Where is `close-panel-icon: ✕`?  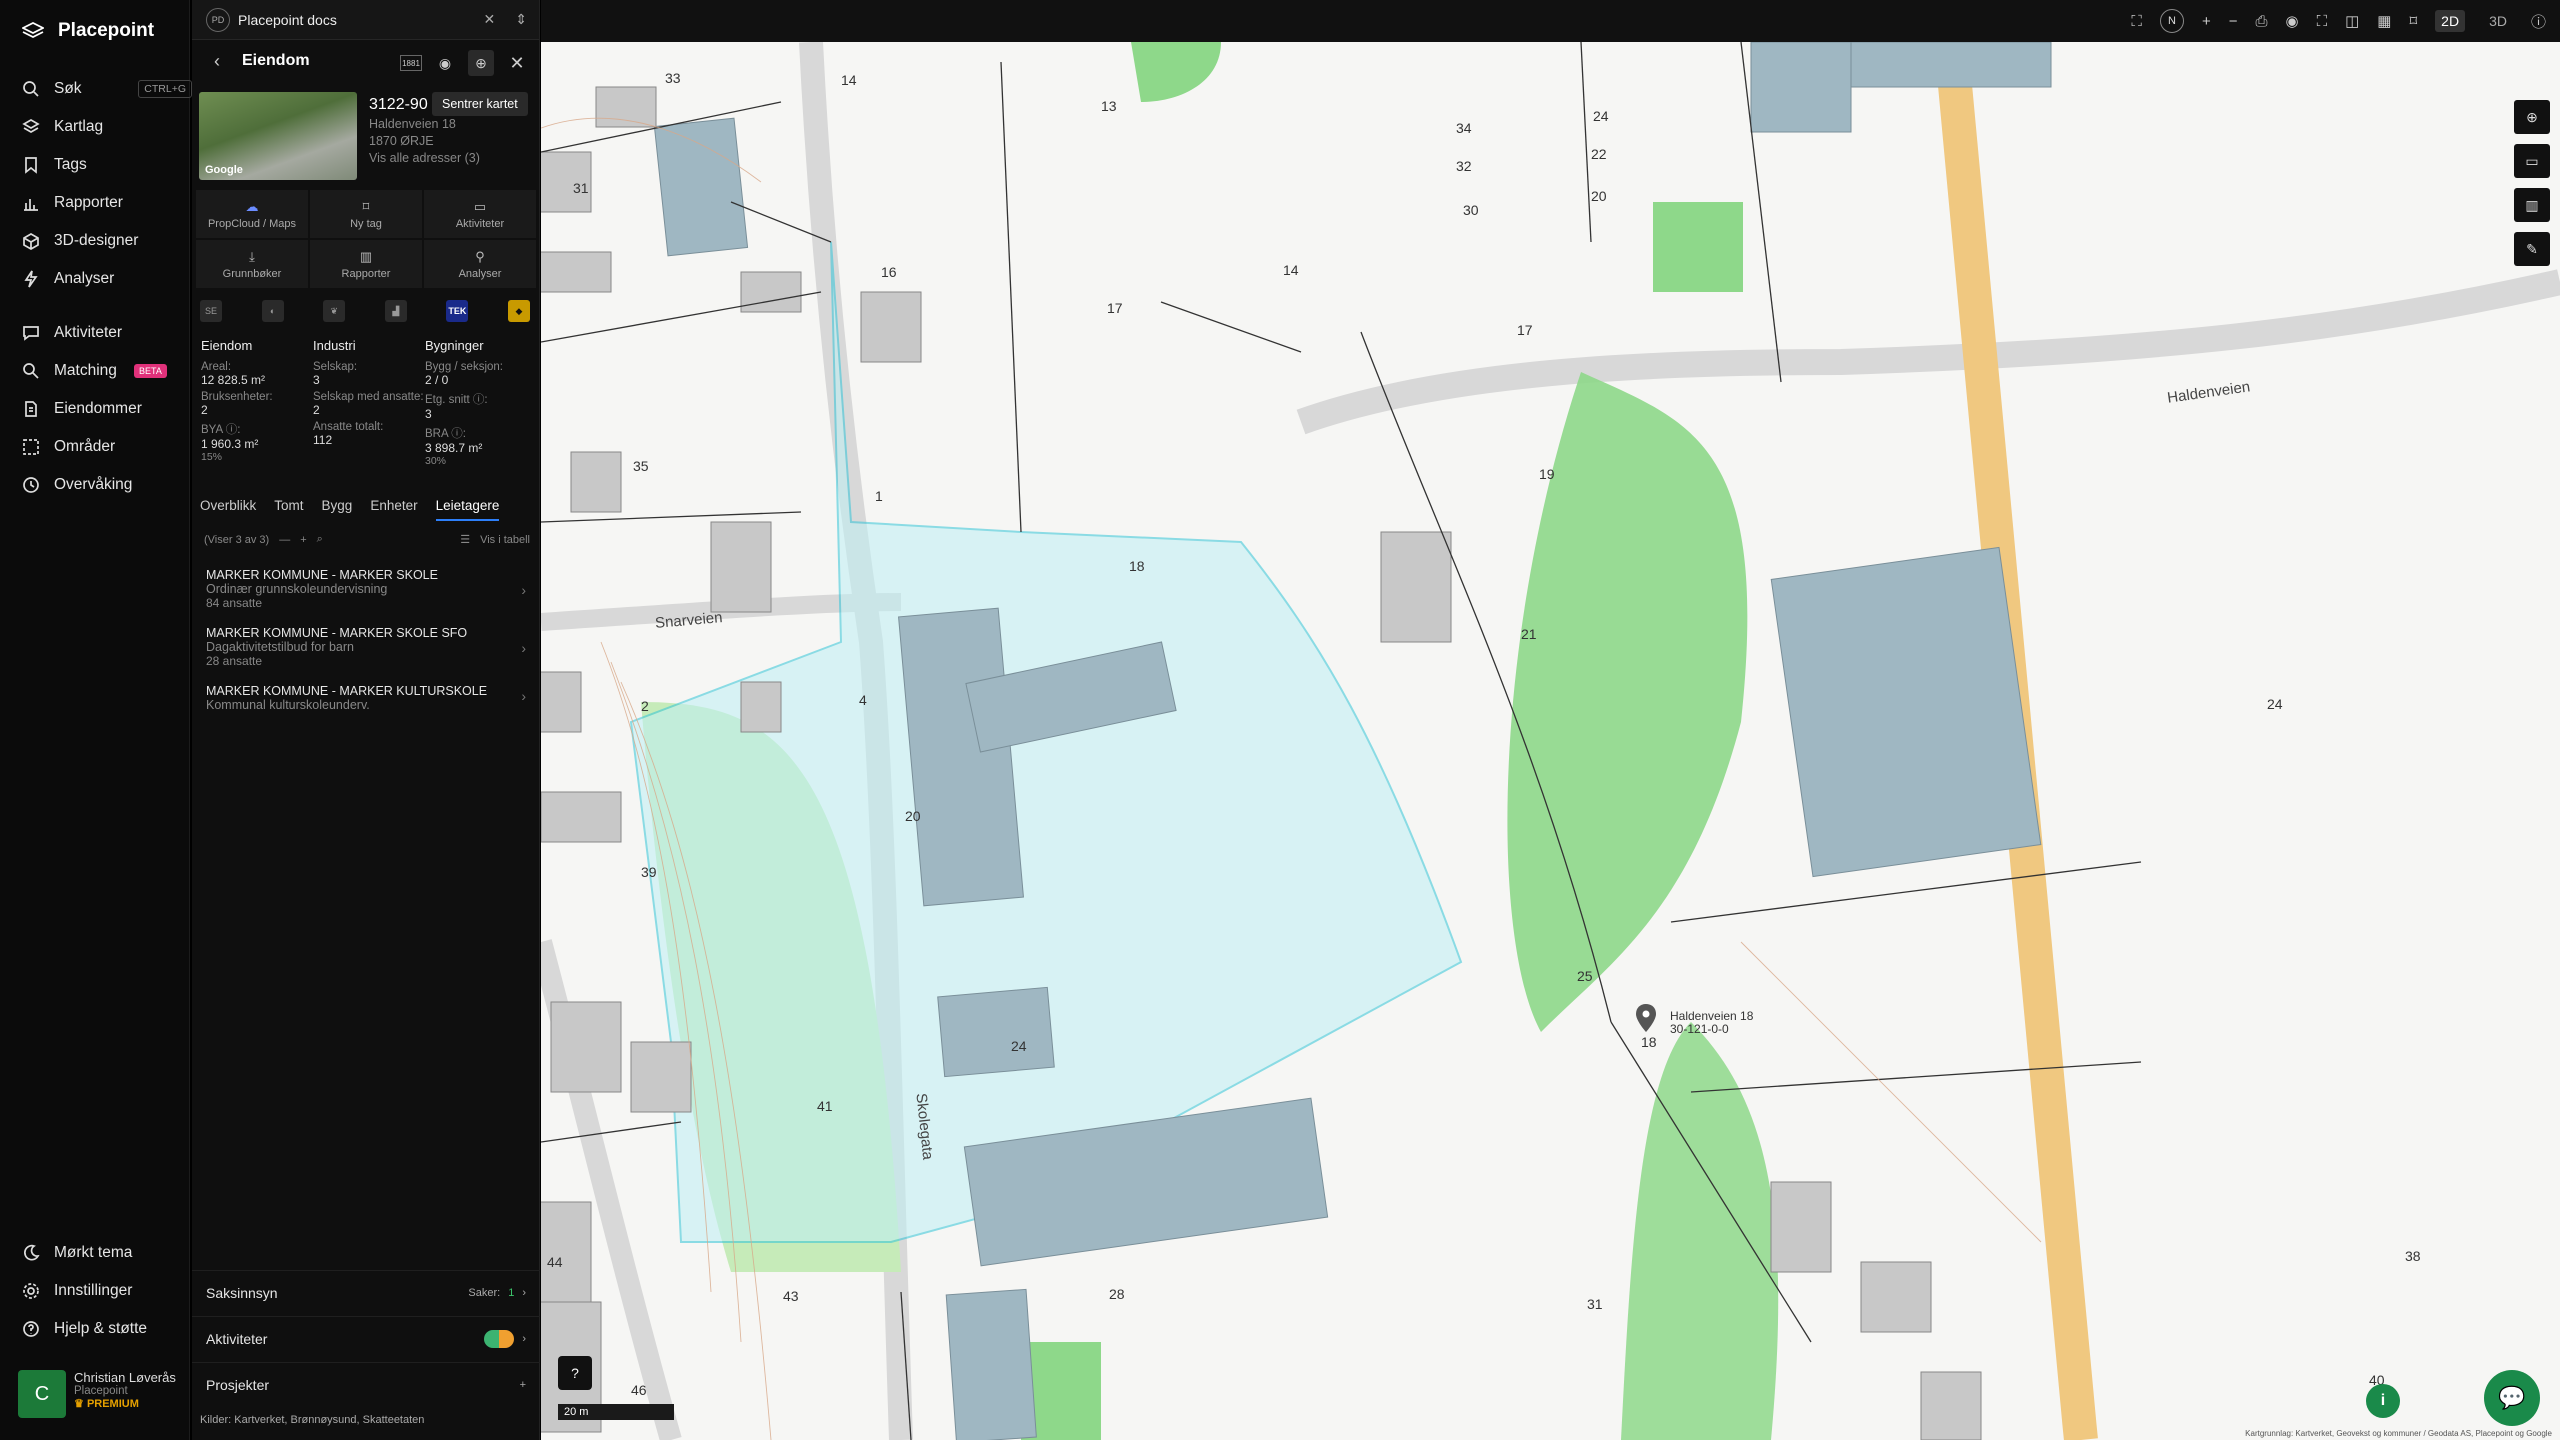 close-panel-icon: ✕ is located at coordinates (517, 63).